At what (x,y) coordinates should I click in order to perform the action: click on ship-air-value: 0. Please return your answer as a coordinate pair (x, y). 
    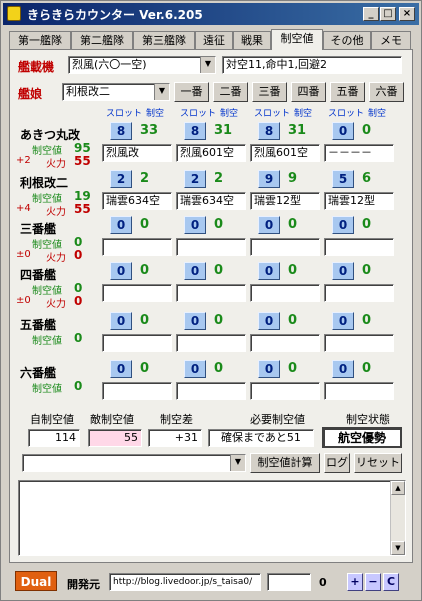
    Looking at the image, I should click on (78, 386).